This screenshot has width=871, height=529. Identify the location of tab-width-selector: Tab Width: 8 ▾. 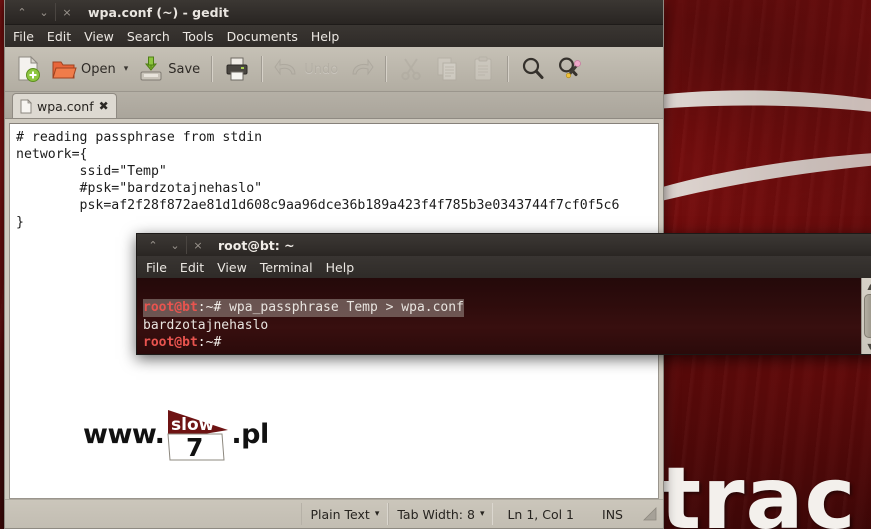
(441, 514).